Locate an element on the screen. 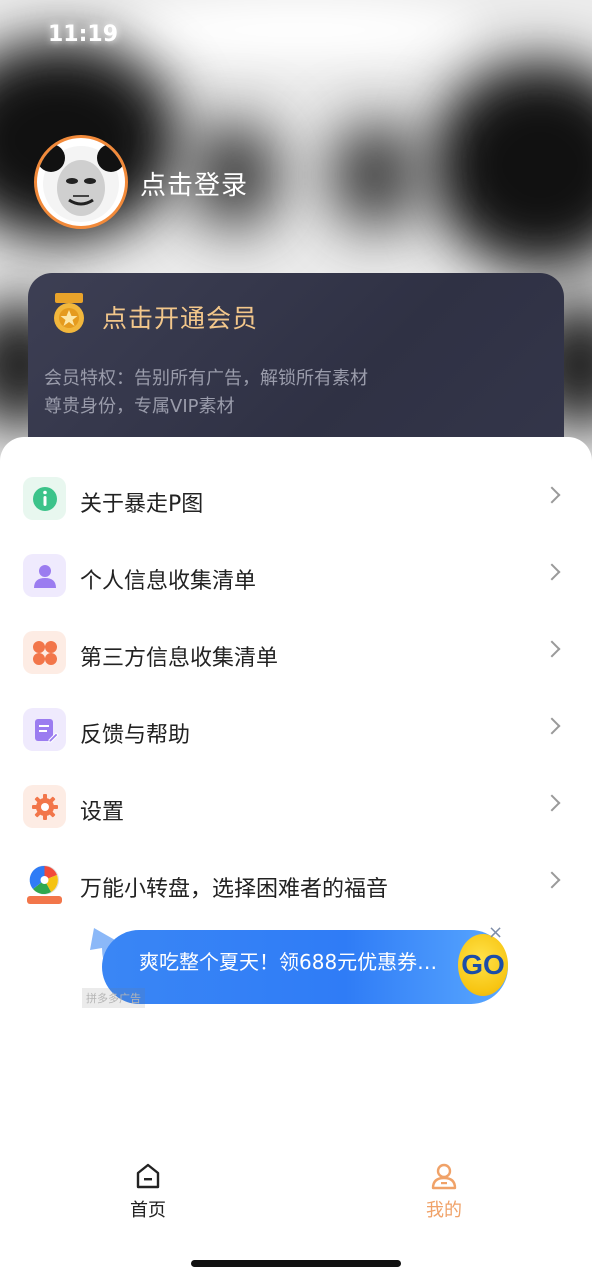 The image size is (592, 1280). menu-item-spinner-wheel: 万能小转盘，选择困难者的福音 is located at coordinates (296, 883).